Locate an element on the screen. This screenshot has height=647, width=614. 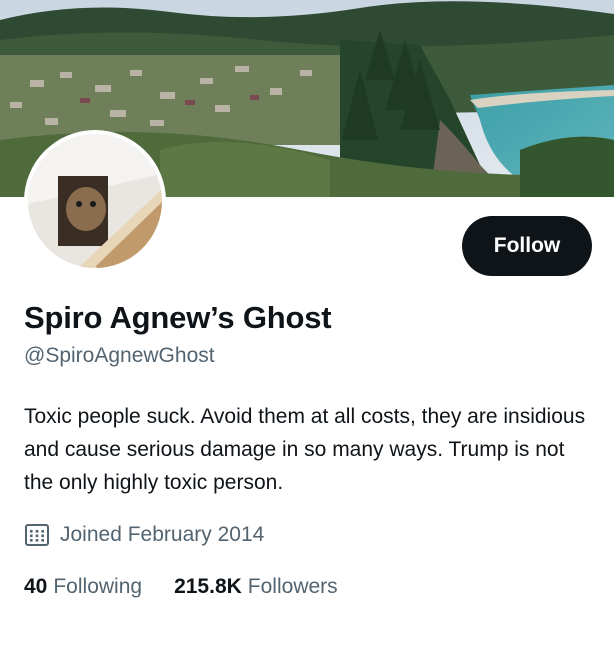
joined-date: Joined February 2014 is located at coordinates (162, 534).